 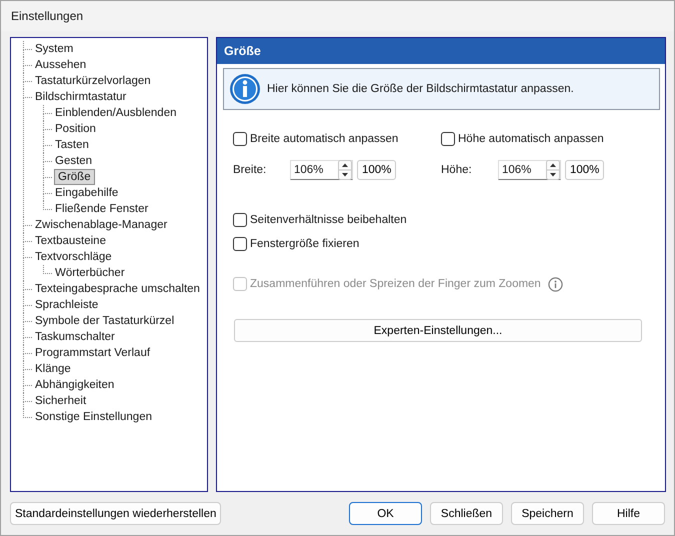 I want to click on tree-item: Textvorschläge, so click(x=73, y=257).